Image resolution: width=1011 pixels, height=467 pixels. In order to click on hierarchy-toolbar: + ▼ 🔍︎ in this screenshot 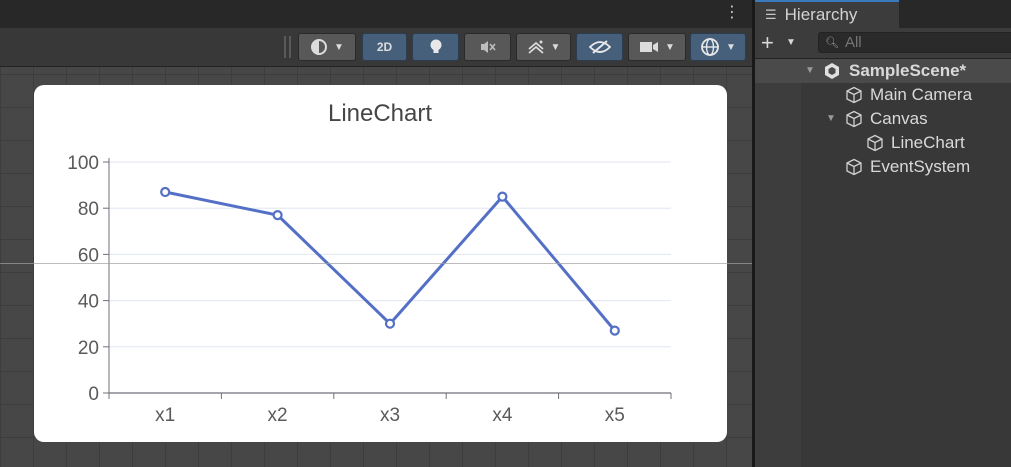, I will do `click(883, 43)`.